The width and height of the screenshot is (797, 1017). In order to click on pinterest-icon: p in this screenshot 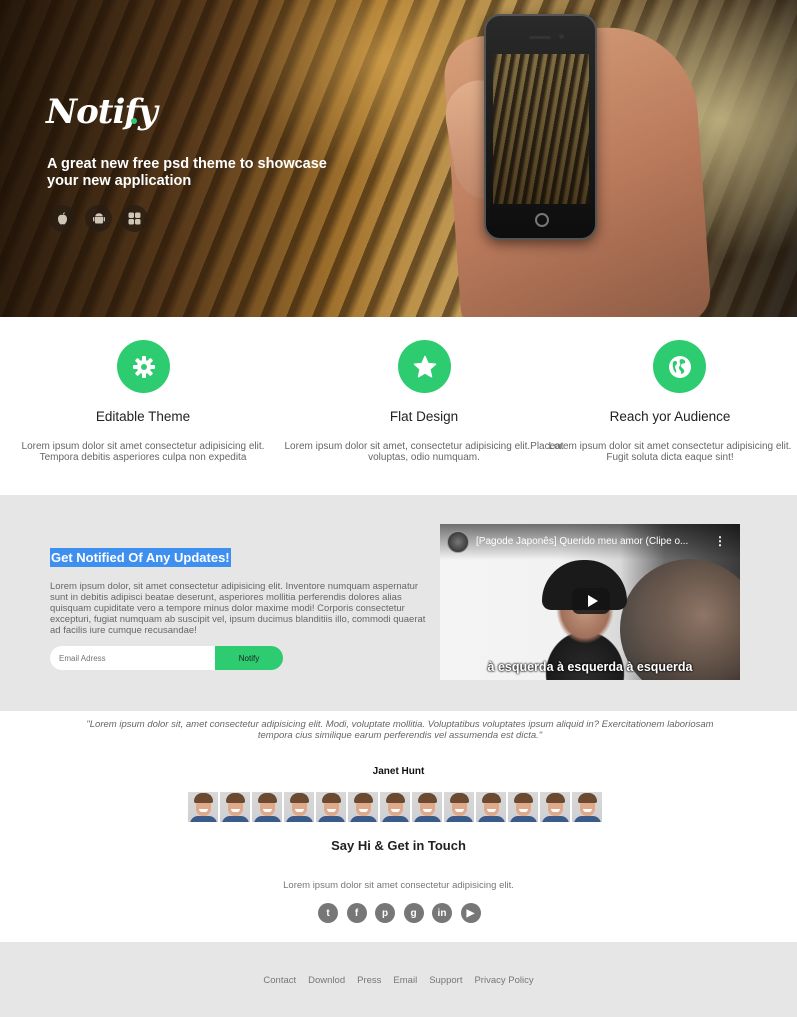, I will do `click(385, 913)`.